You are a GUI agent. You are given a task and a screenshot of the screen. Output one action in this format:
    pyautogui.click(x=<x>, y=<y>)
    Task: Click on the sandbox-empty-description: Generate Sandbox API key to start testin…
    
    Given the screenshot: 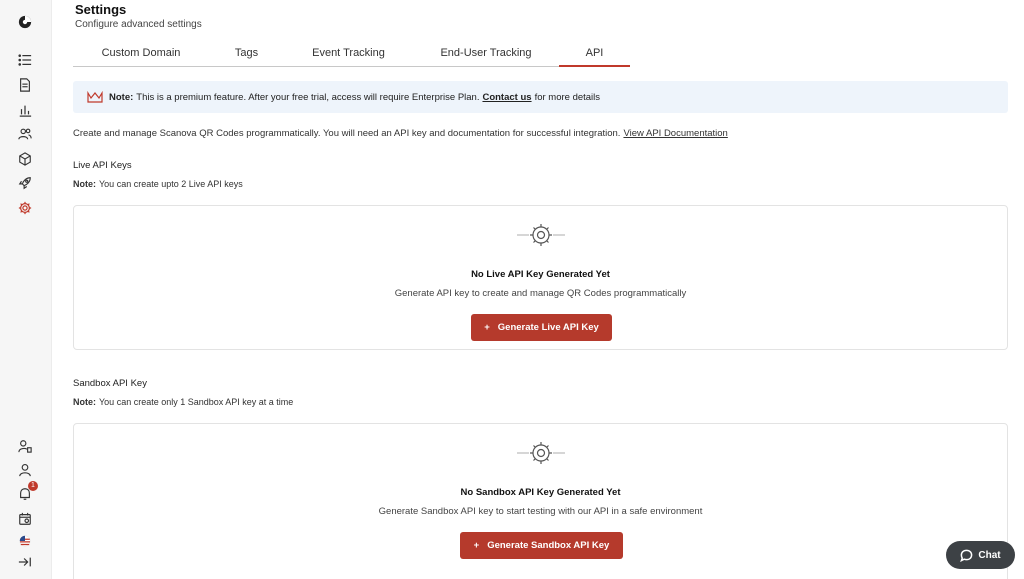 What is the action you would take?
    pyautogui.click(x=540, y=511)
    